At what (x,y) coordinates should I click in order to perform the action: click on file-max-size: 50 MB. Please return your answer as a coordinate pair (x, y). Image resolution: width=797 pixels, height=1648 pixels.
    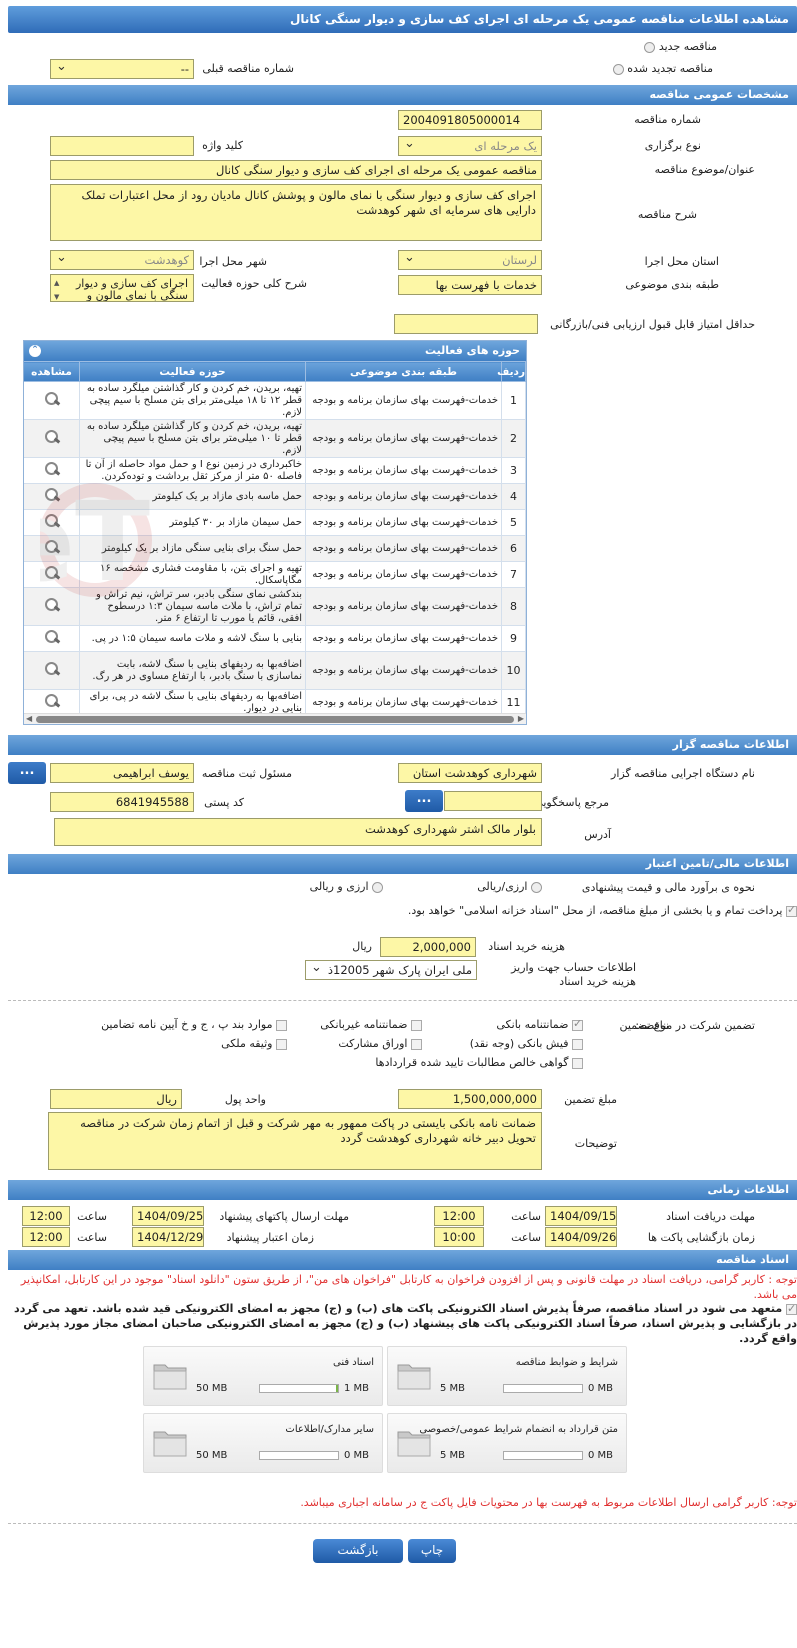
    Looking at the image, I should click on (212, 1455).